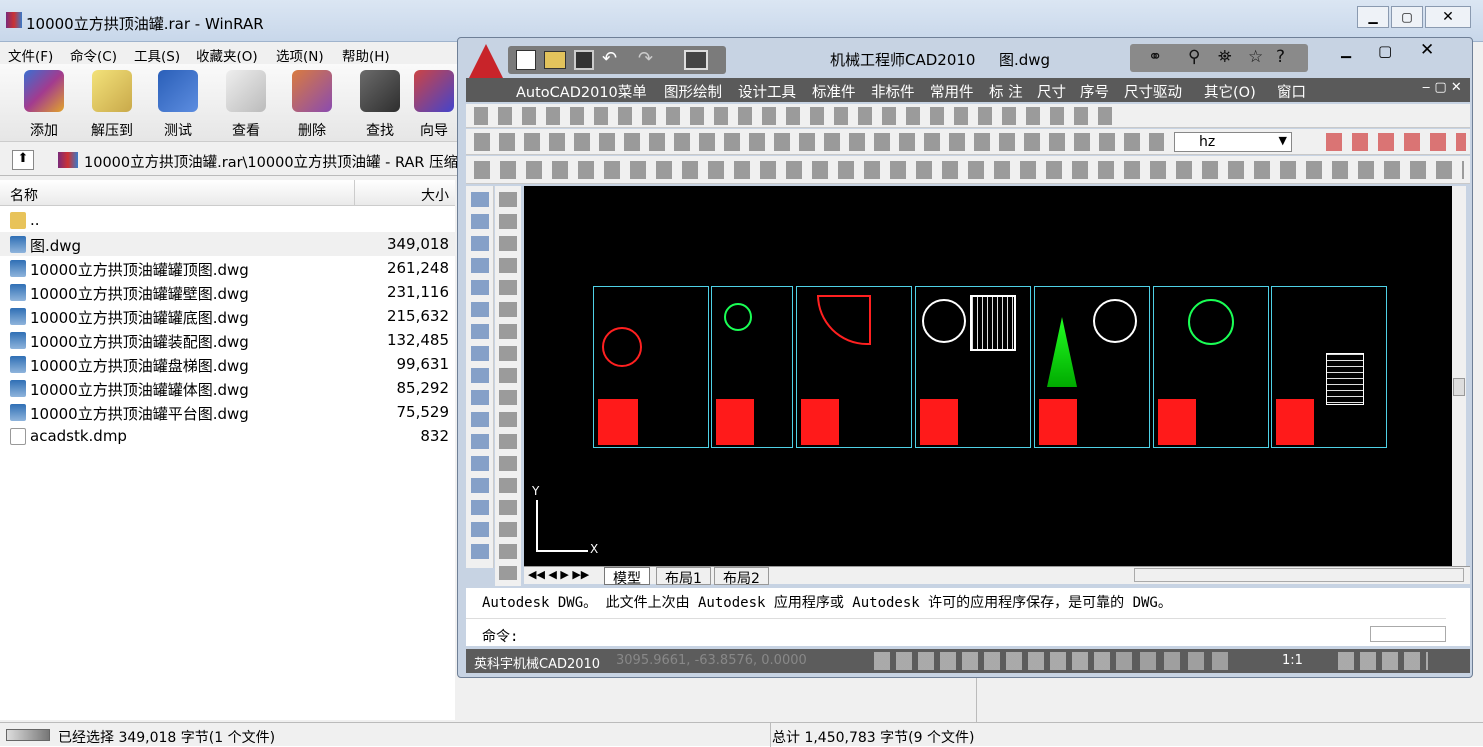 The image size is (1483, 747). I want to click on command-prompt: 命令:, so click(500, 636).